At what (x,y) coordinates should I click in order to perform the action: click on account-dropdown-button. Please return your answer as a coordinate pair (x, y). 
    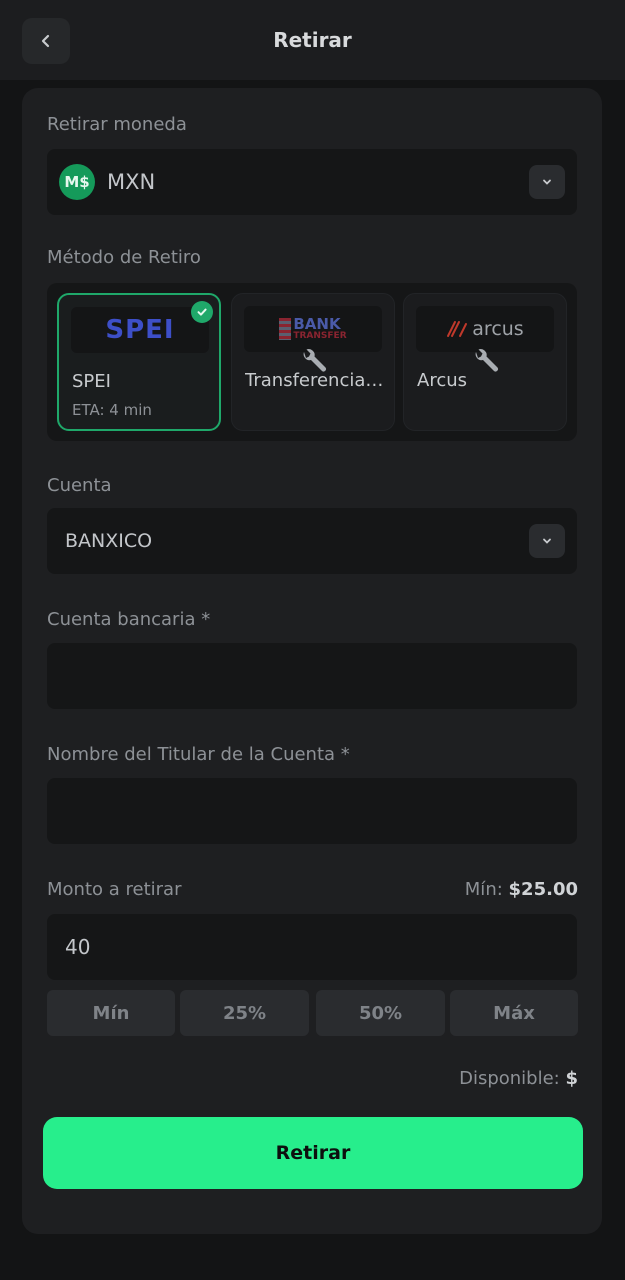
    Looking at the image, I should click on (547, 541).